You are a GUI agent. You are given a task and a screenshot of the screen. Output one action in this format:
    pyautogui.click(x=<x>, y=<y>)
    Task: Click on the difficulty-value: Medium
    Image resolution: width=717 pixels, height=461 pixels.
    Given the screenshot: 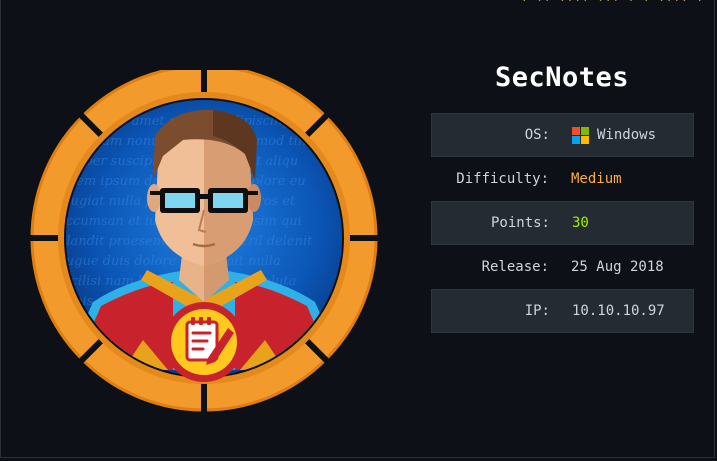 What is the action you would take?
    pyautogui.click(x=596, y=179)
    